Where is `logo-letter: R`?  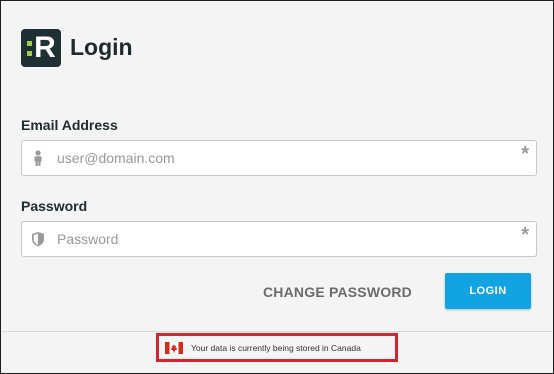 logo-letter: R is located at coordinates (45, 47).